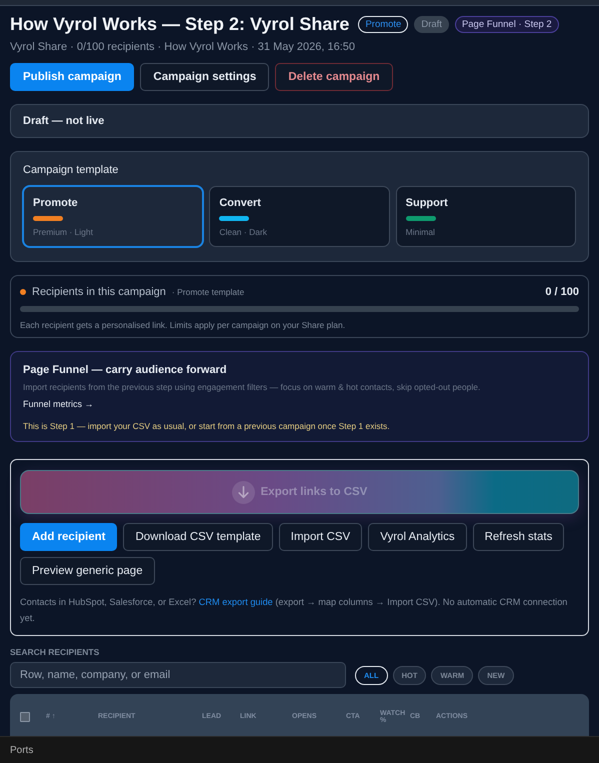 This screenshot has height=763, width=599. Describe the element at coordinates (69, 537) in the screenshot. I see `toolbar-button: Add recipient` at that location.